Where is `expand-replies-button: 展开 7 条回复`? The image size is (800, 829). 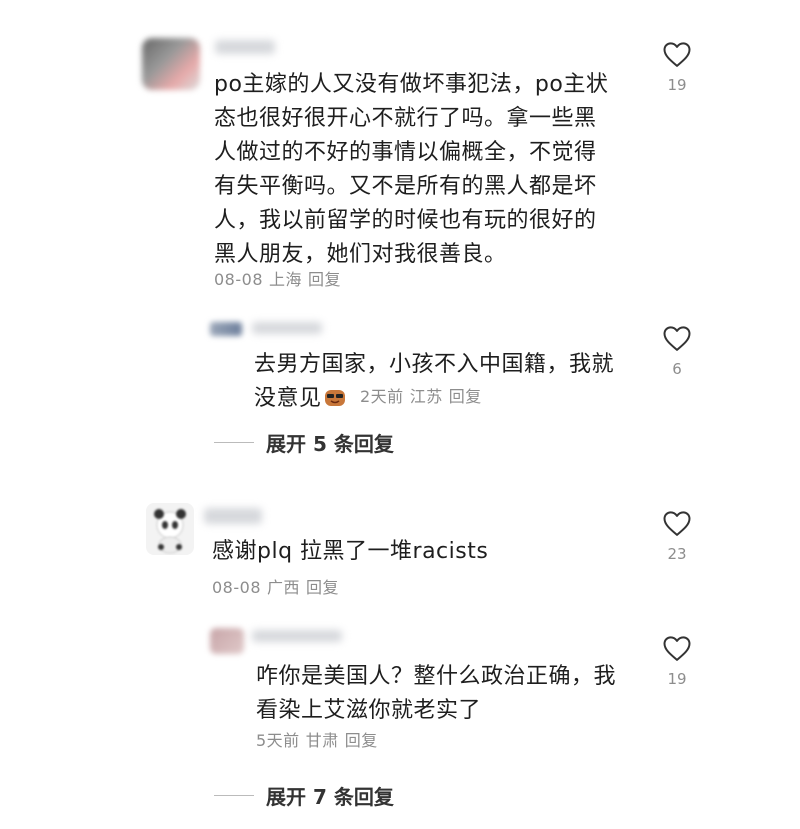 expand-replies-button: 展开 7 条回复 is located at coordinates (304, 795).